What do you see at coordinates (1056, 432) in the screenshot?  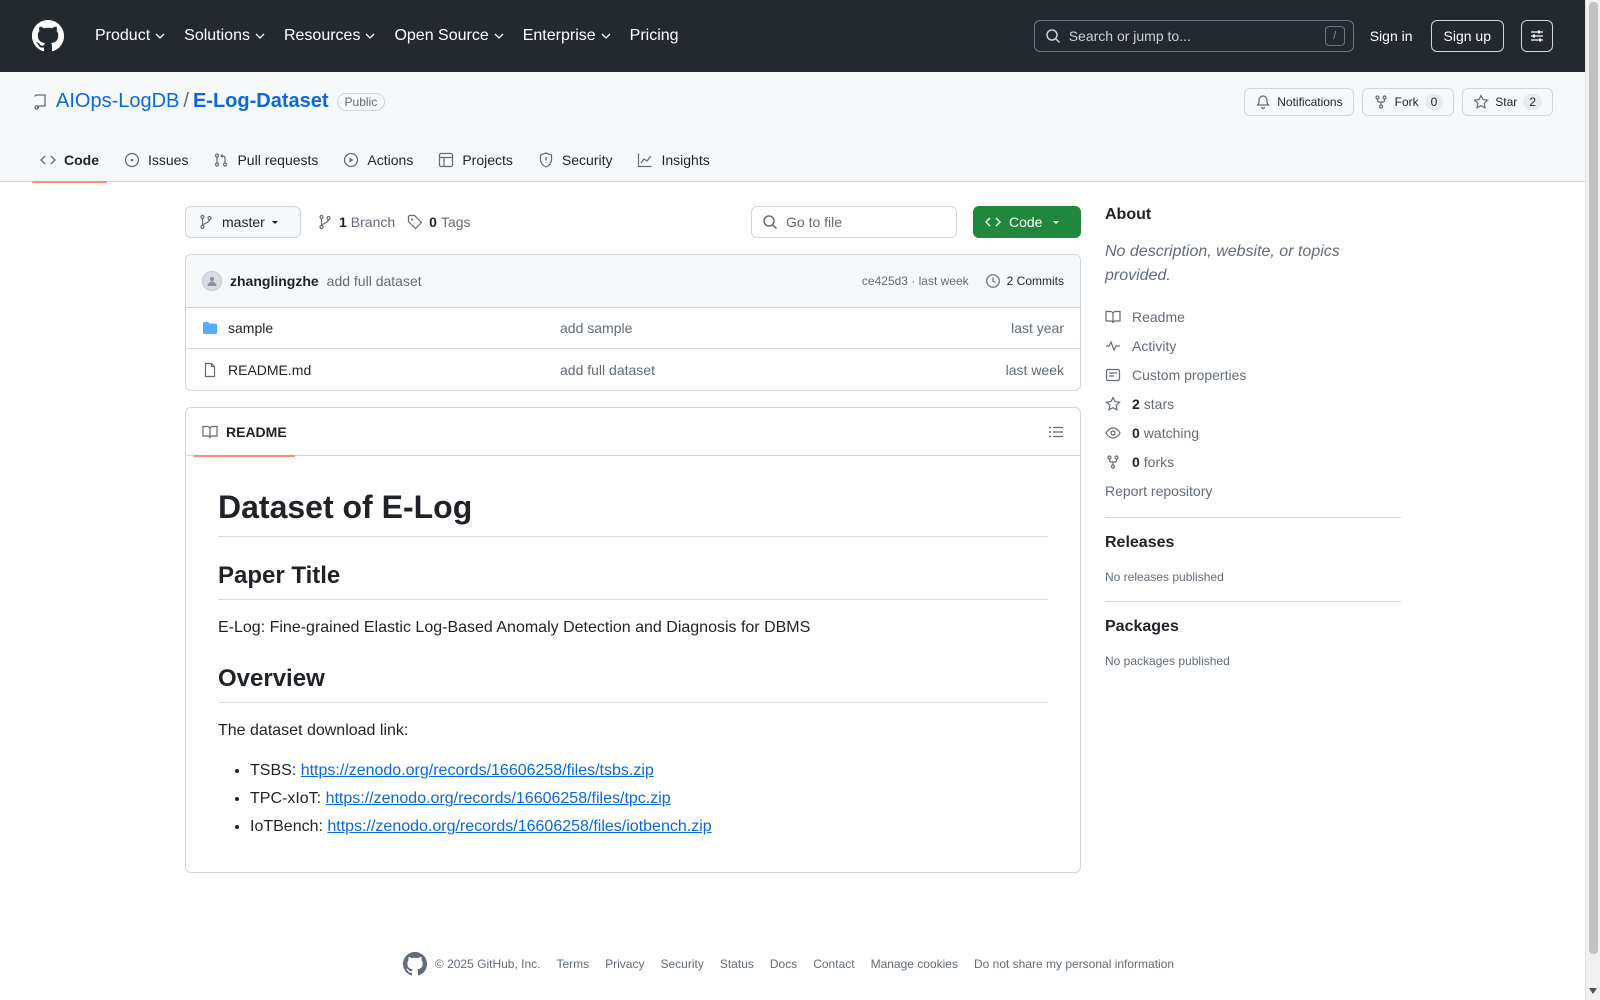 I see `outline-list-icon` at bounding box center [1056, 432].